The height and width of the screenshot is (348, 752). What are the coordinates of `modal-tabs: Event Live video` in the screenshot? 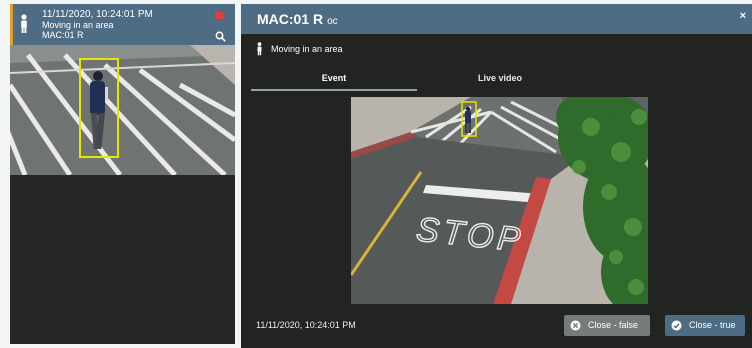 It's located at (491, 79).